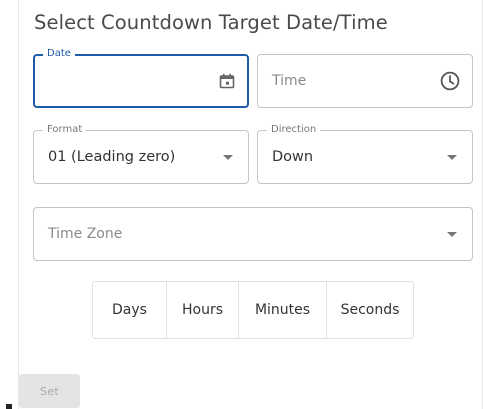  What do you see at coordinates (289, 81) in the screenshot?
I see `time-field-placeholder: Time` at bounding box center [289, 81].